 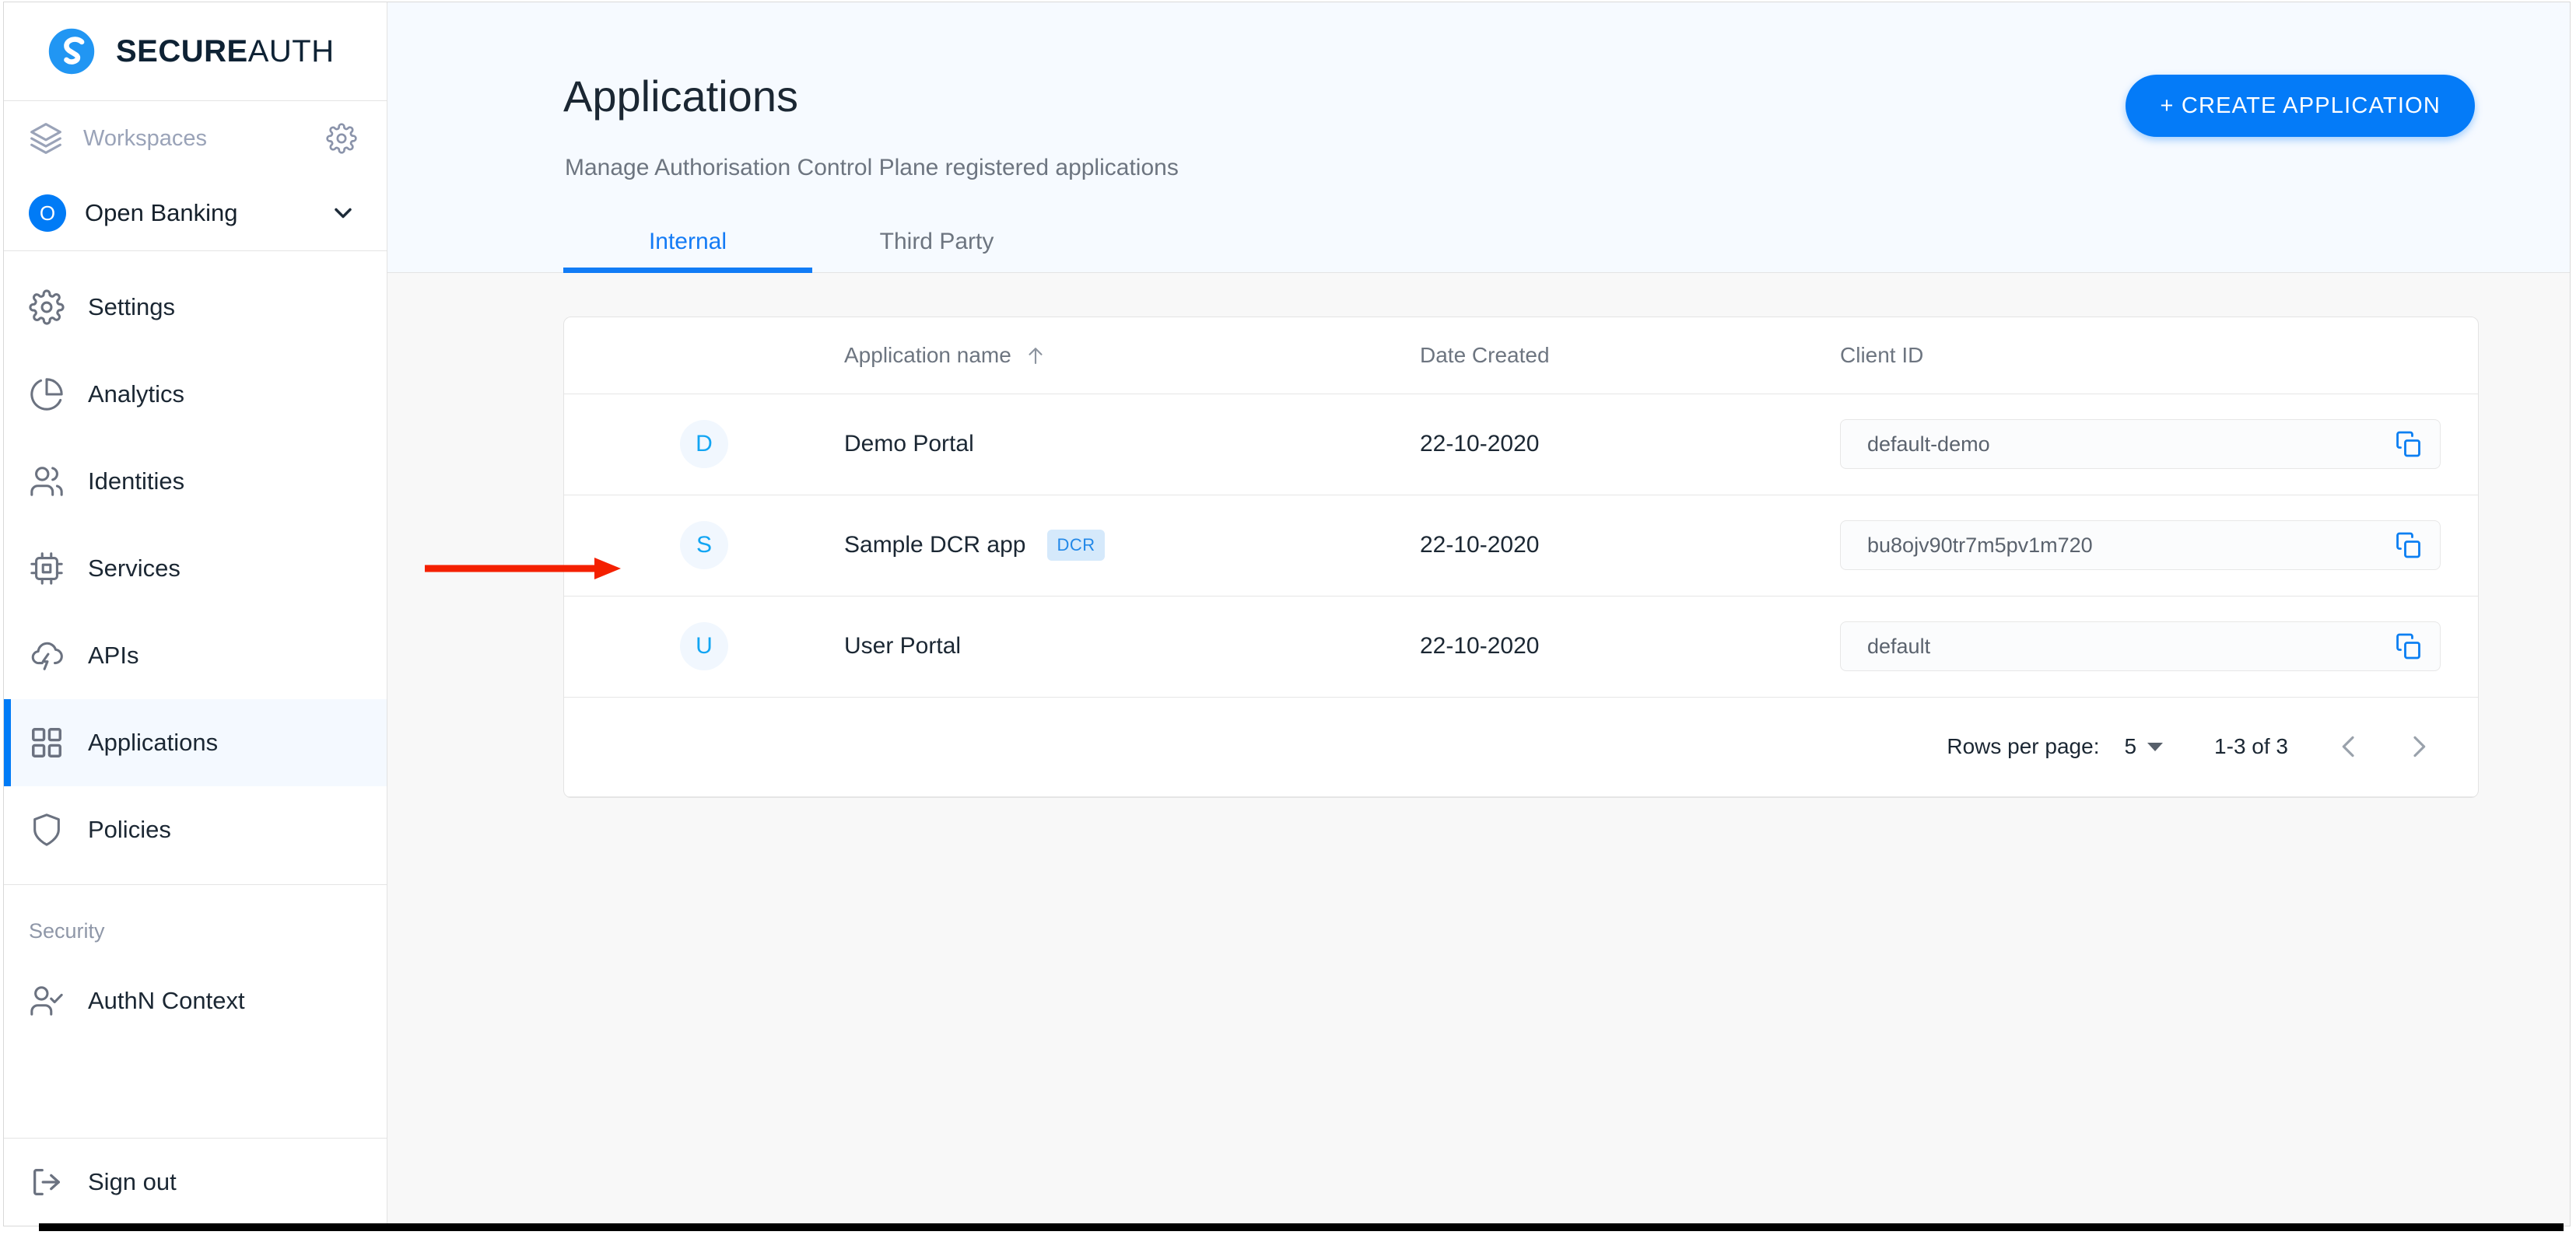 I want to click on brand-name-bold: SECURE, so click(x=182, y=50).